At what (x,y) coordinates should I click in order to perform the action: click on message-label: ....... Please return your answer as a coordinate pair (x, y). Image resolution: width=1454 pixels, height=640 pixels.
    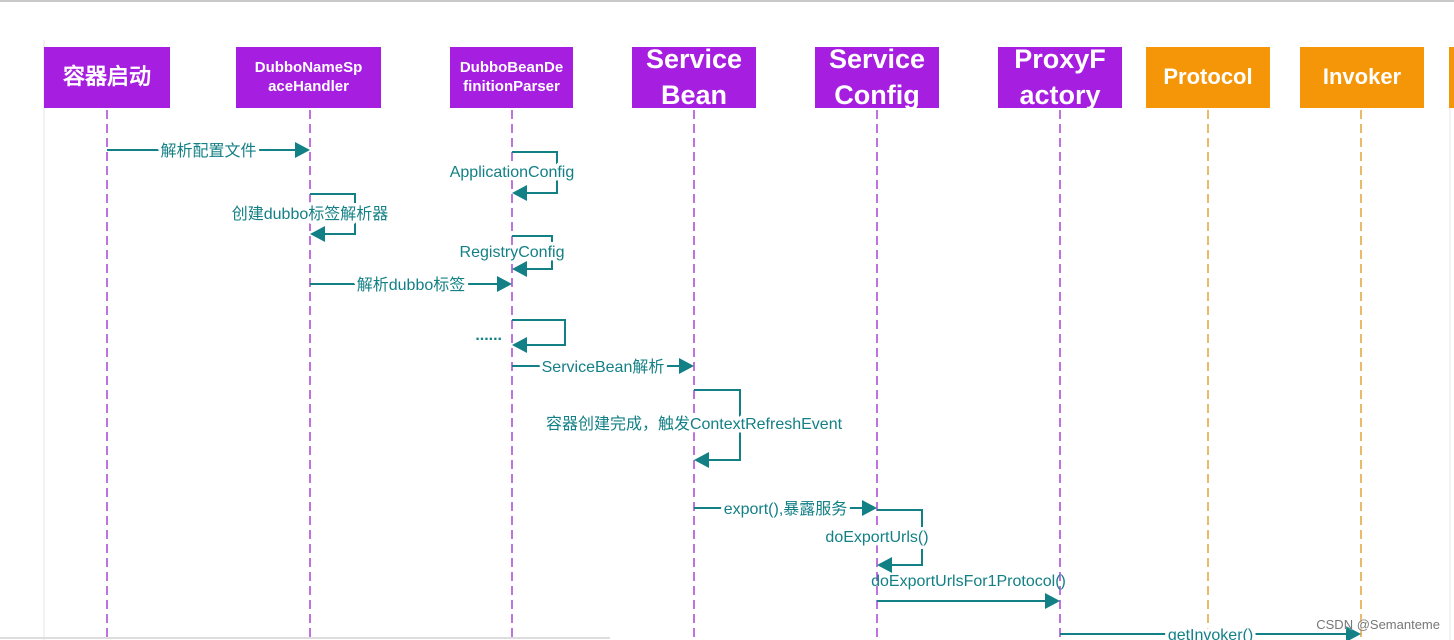
    Looking at the image, I should click on (488, 335).